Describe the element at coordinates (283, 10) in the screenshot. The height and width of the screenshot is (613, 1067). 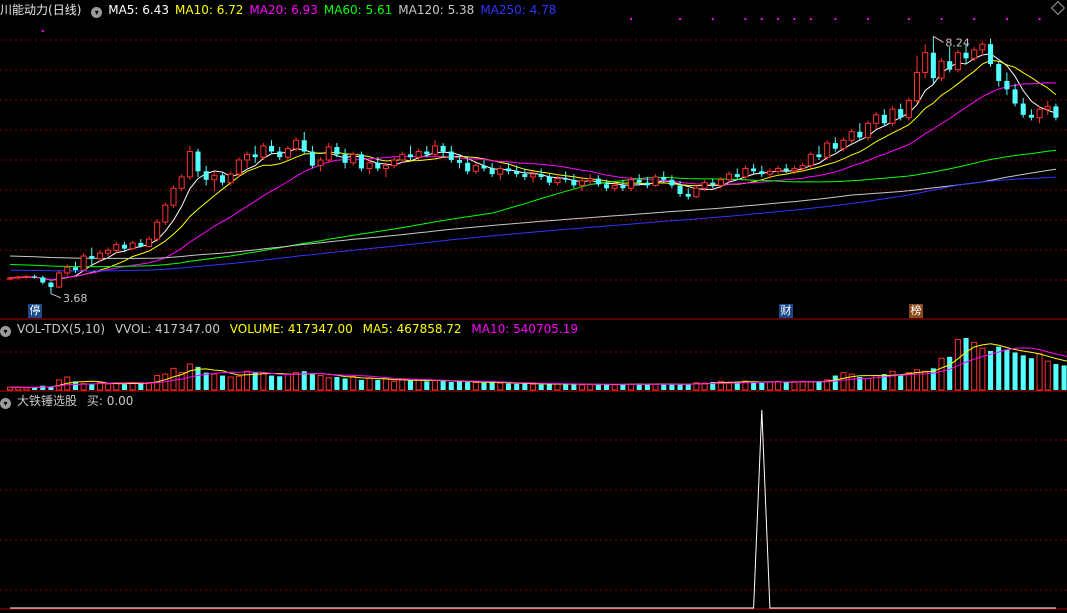
I see `ma-legend-ma20: MA20: 6.93` at that location.